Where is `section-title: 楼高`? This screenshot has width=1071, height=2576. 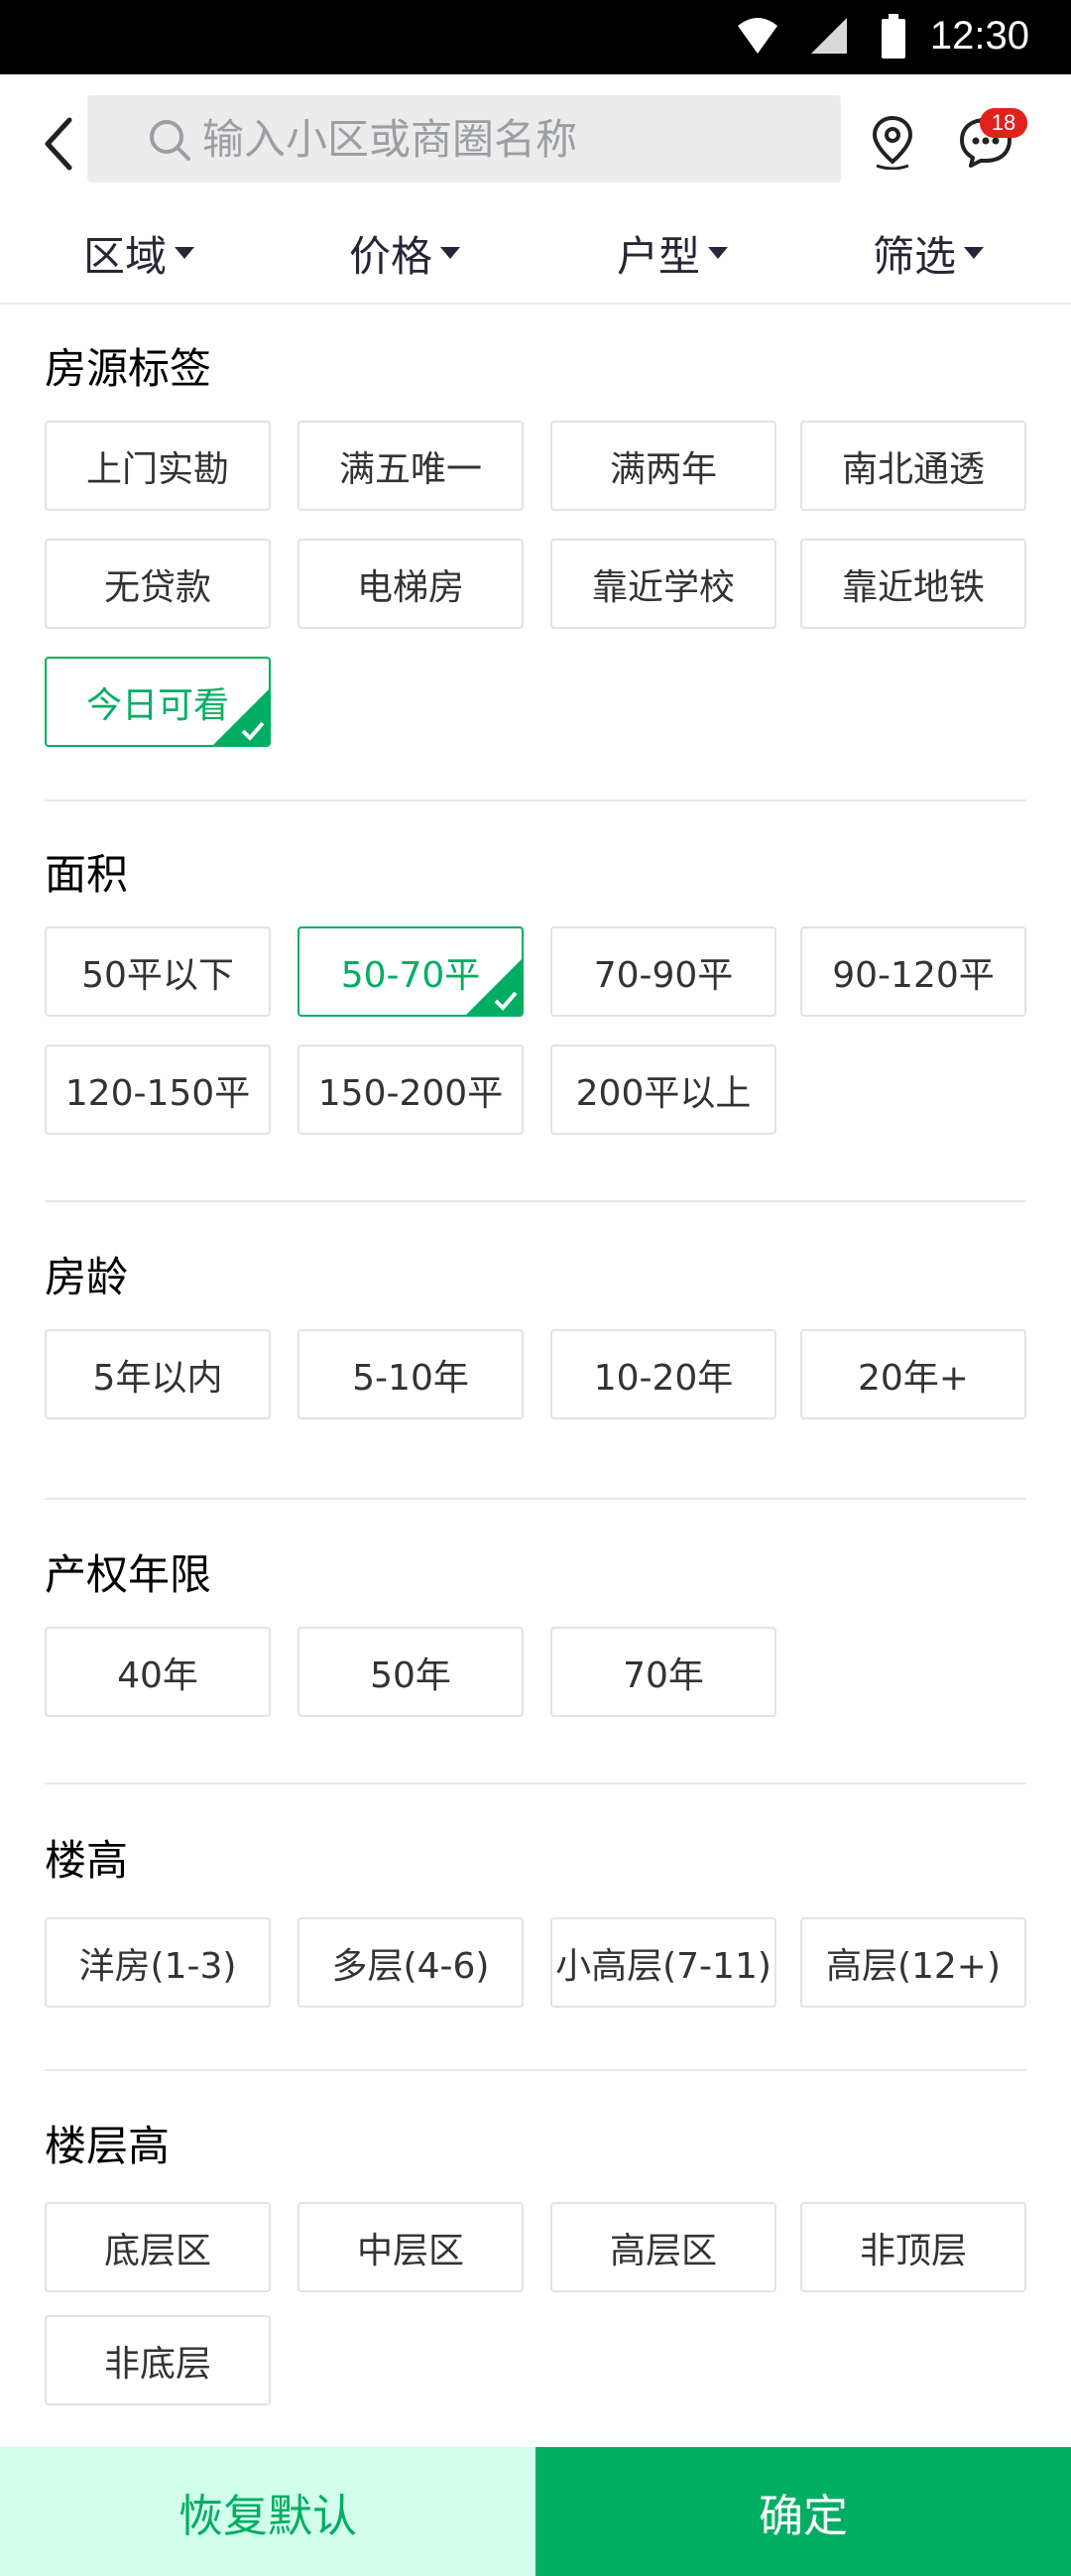 section-title: 楼高 is located at coordinates (87, 1860).